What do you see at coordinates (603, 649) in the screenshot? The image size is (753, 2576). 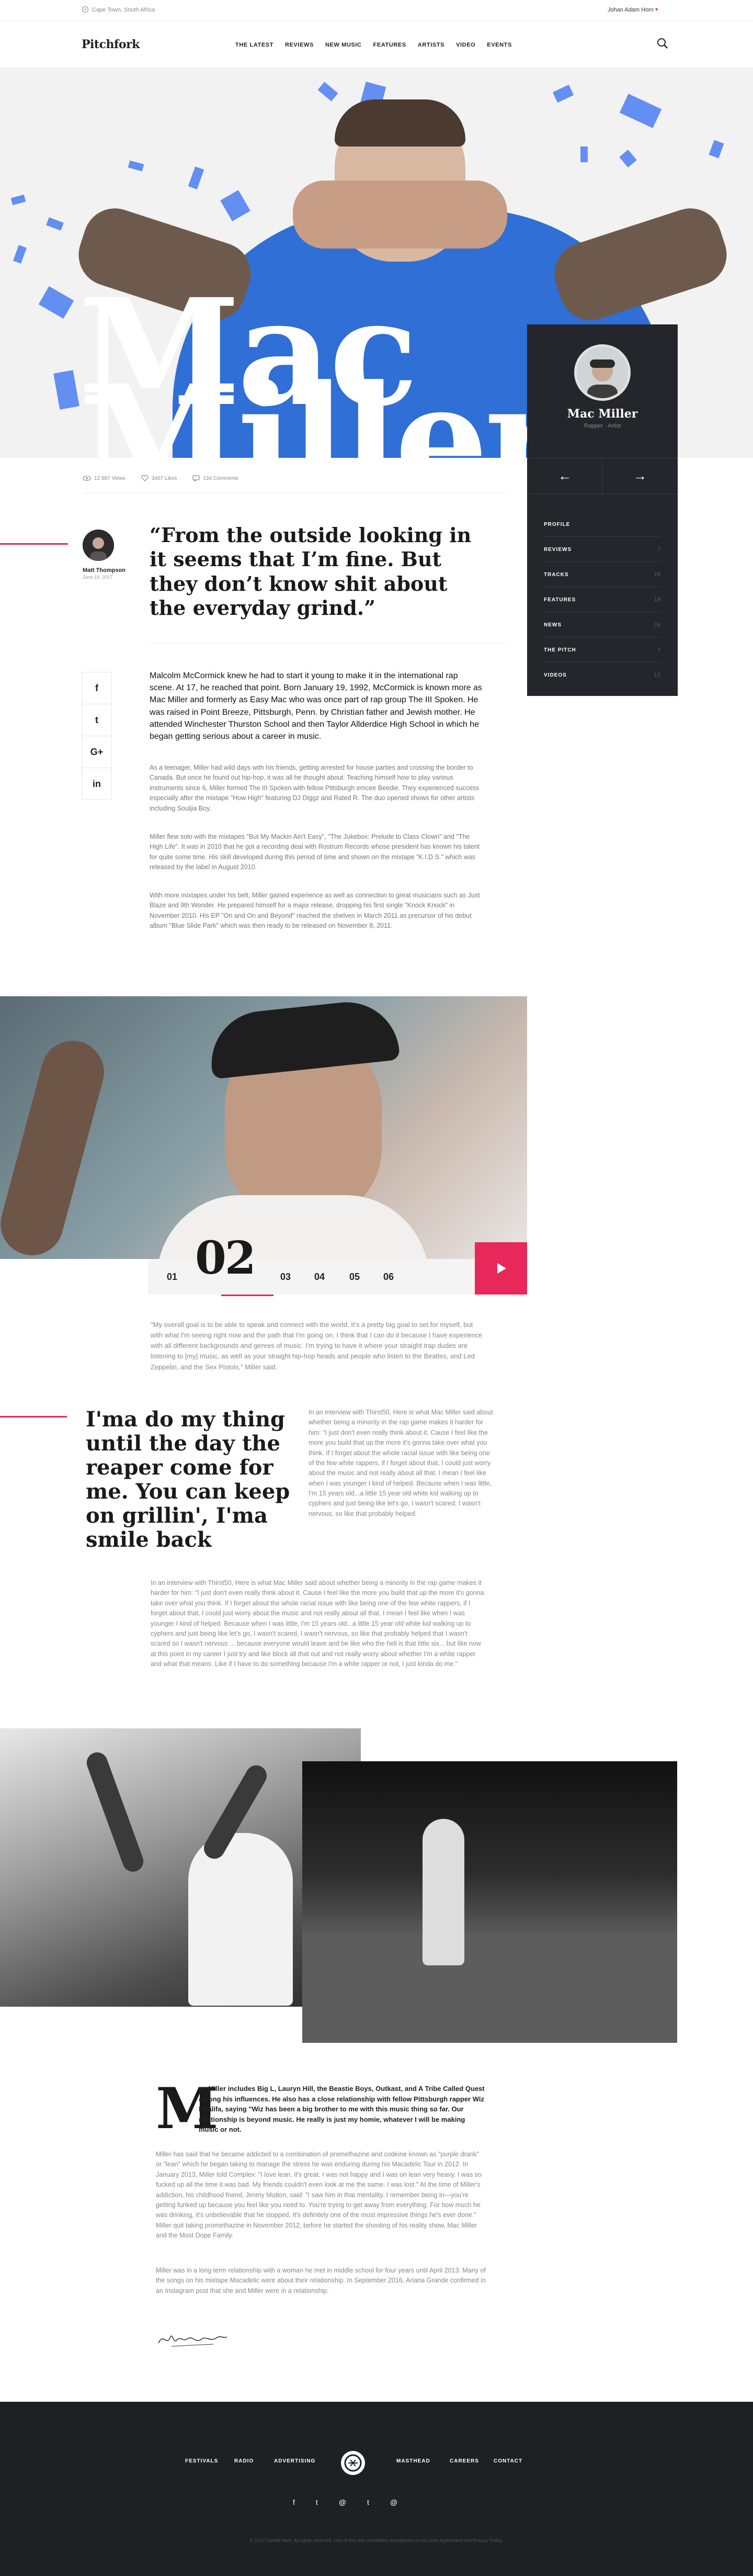 I see `artist-menu-pitch: THE PITCH 7` at bounding box center [603, 649].